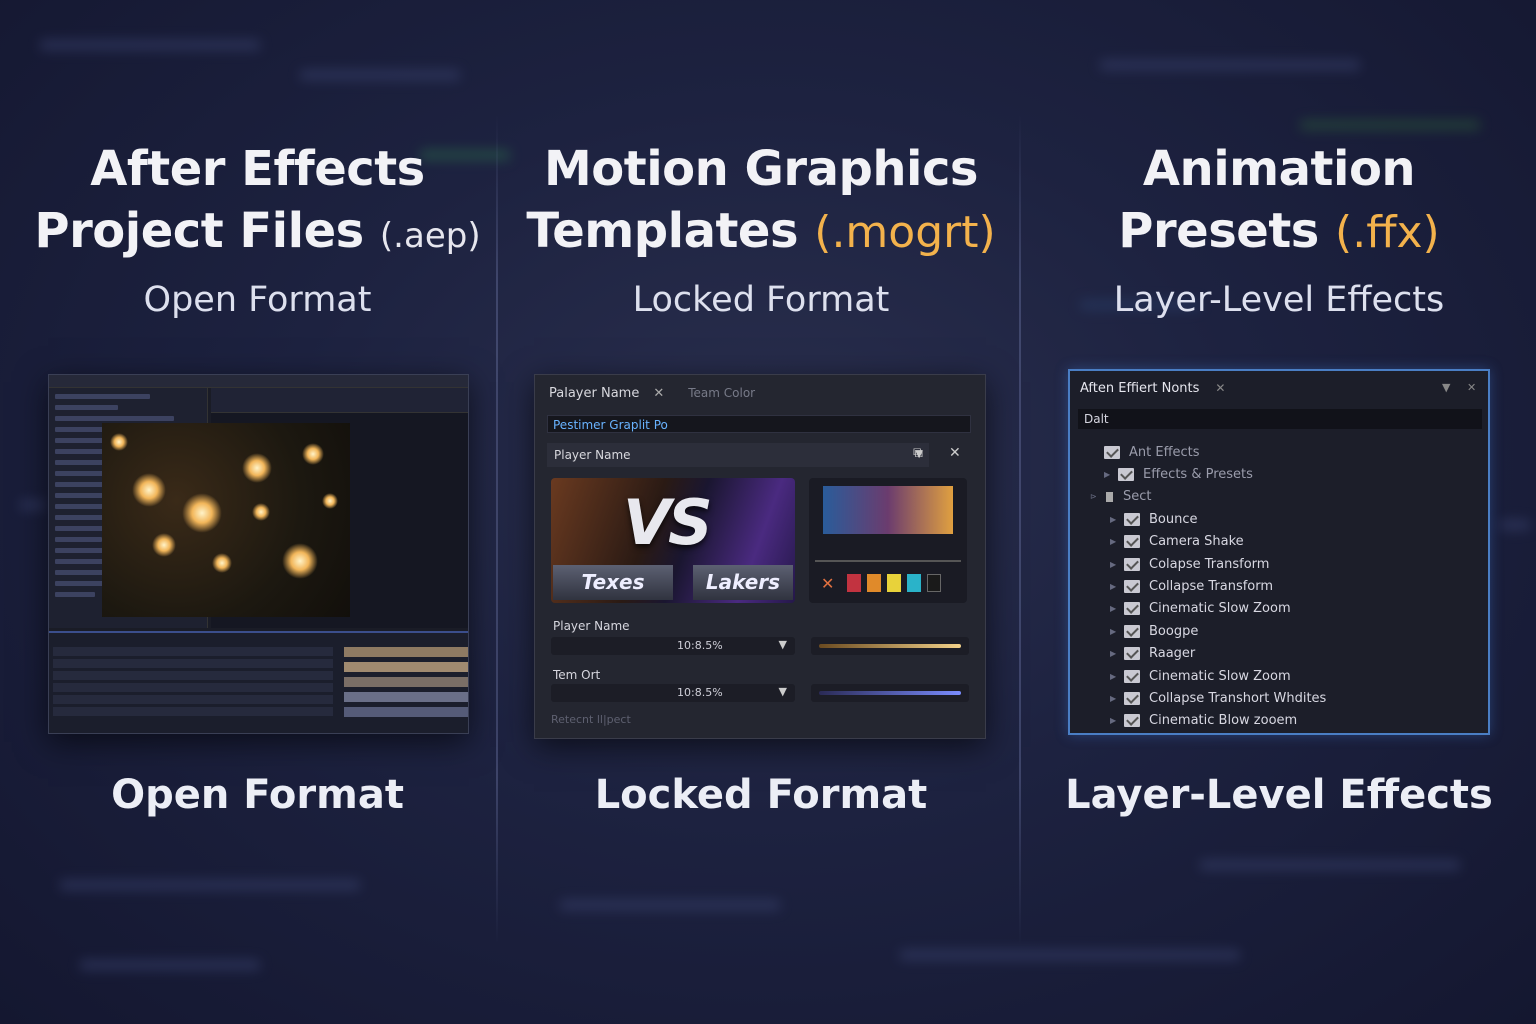  What do you see at coordinates (782, 691) in the screenshot?
I see `chevron-down-icon: ▼` at bounding box center [782, 691].